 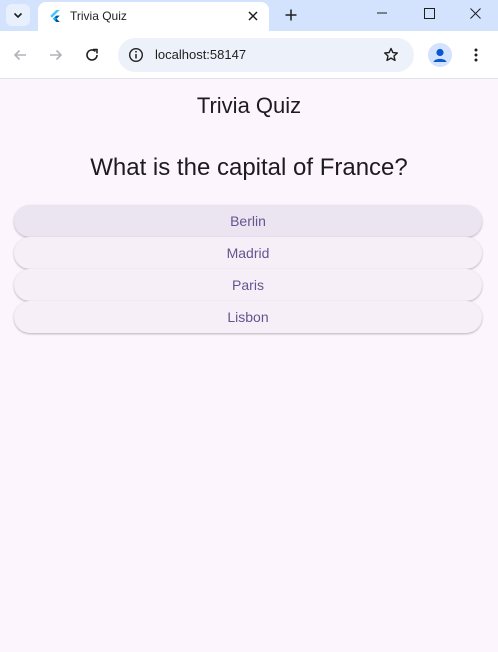 I want to click on url-text: localhost:58147, so click(x=201, y=54).